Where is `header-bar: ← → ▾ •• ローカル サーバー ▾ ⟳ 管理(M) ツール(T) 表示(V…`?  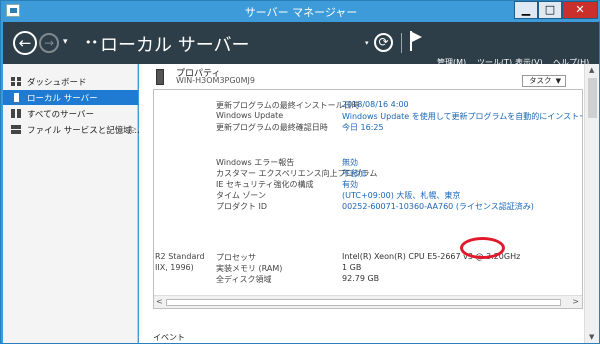 header-bar: ← → ▾ •• ローカル サーバー ▾ ⟳ 管理(M) ツール(T) 表示(V… is located at coordinates (301, 44).